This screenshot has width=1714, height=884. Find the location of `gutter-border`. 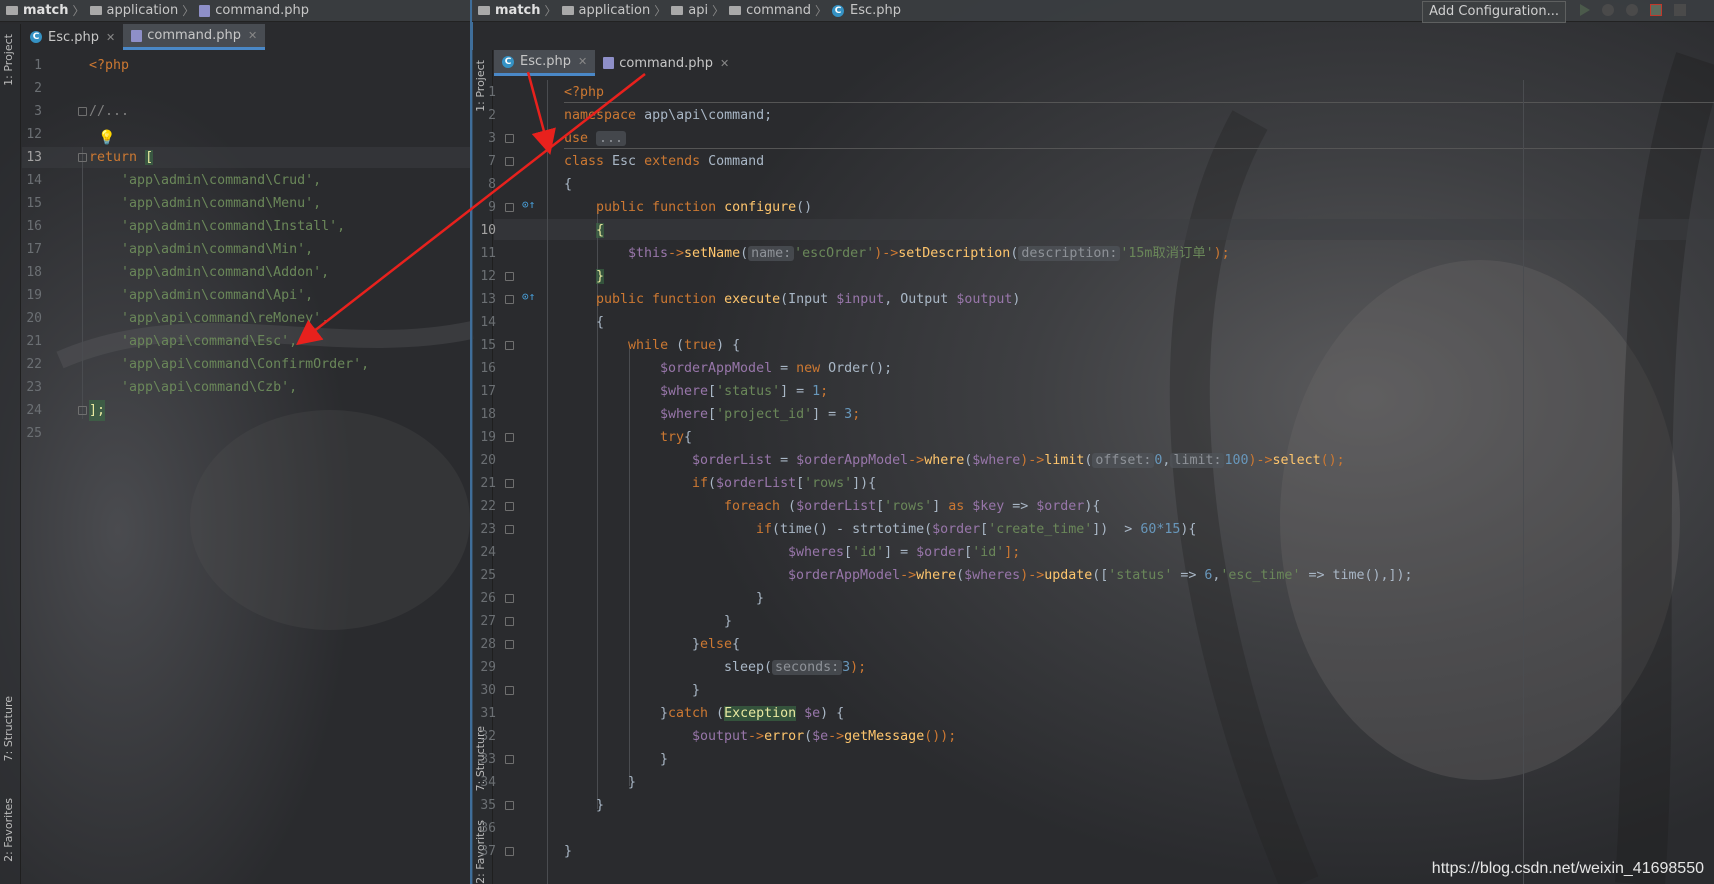

gutter-border is located at coordinates (547, 482).